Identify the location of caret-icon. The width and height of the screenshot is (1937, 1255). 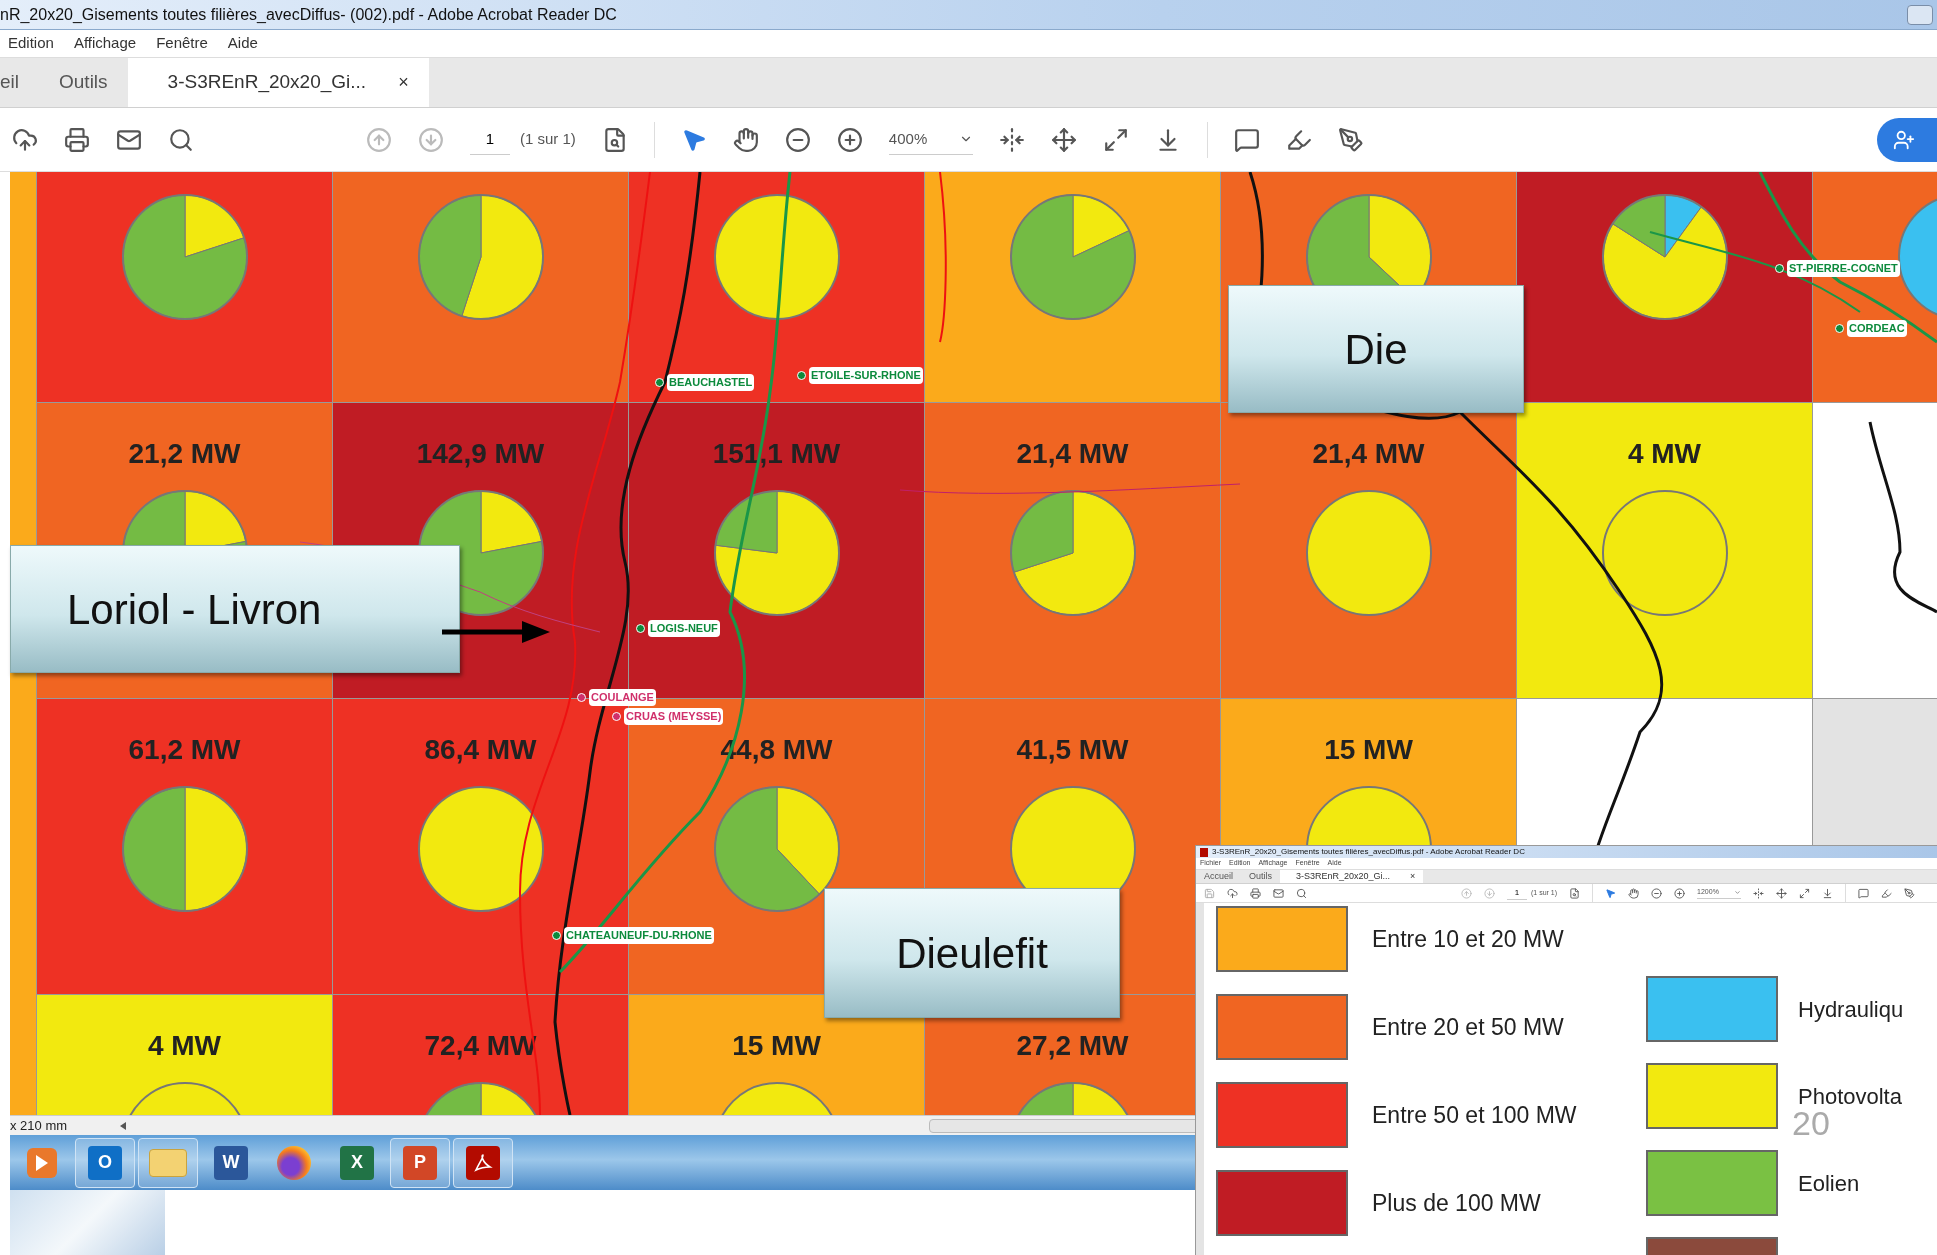
(1738, 892).